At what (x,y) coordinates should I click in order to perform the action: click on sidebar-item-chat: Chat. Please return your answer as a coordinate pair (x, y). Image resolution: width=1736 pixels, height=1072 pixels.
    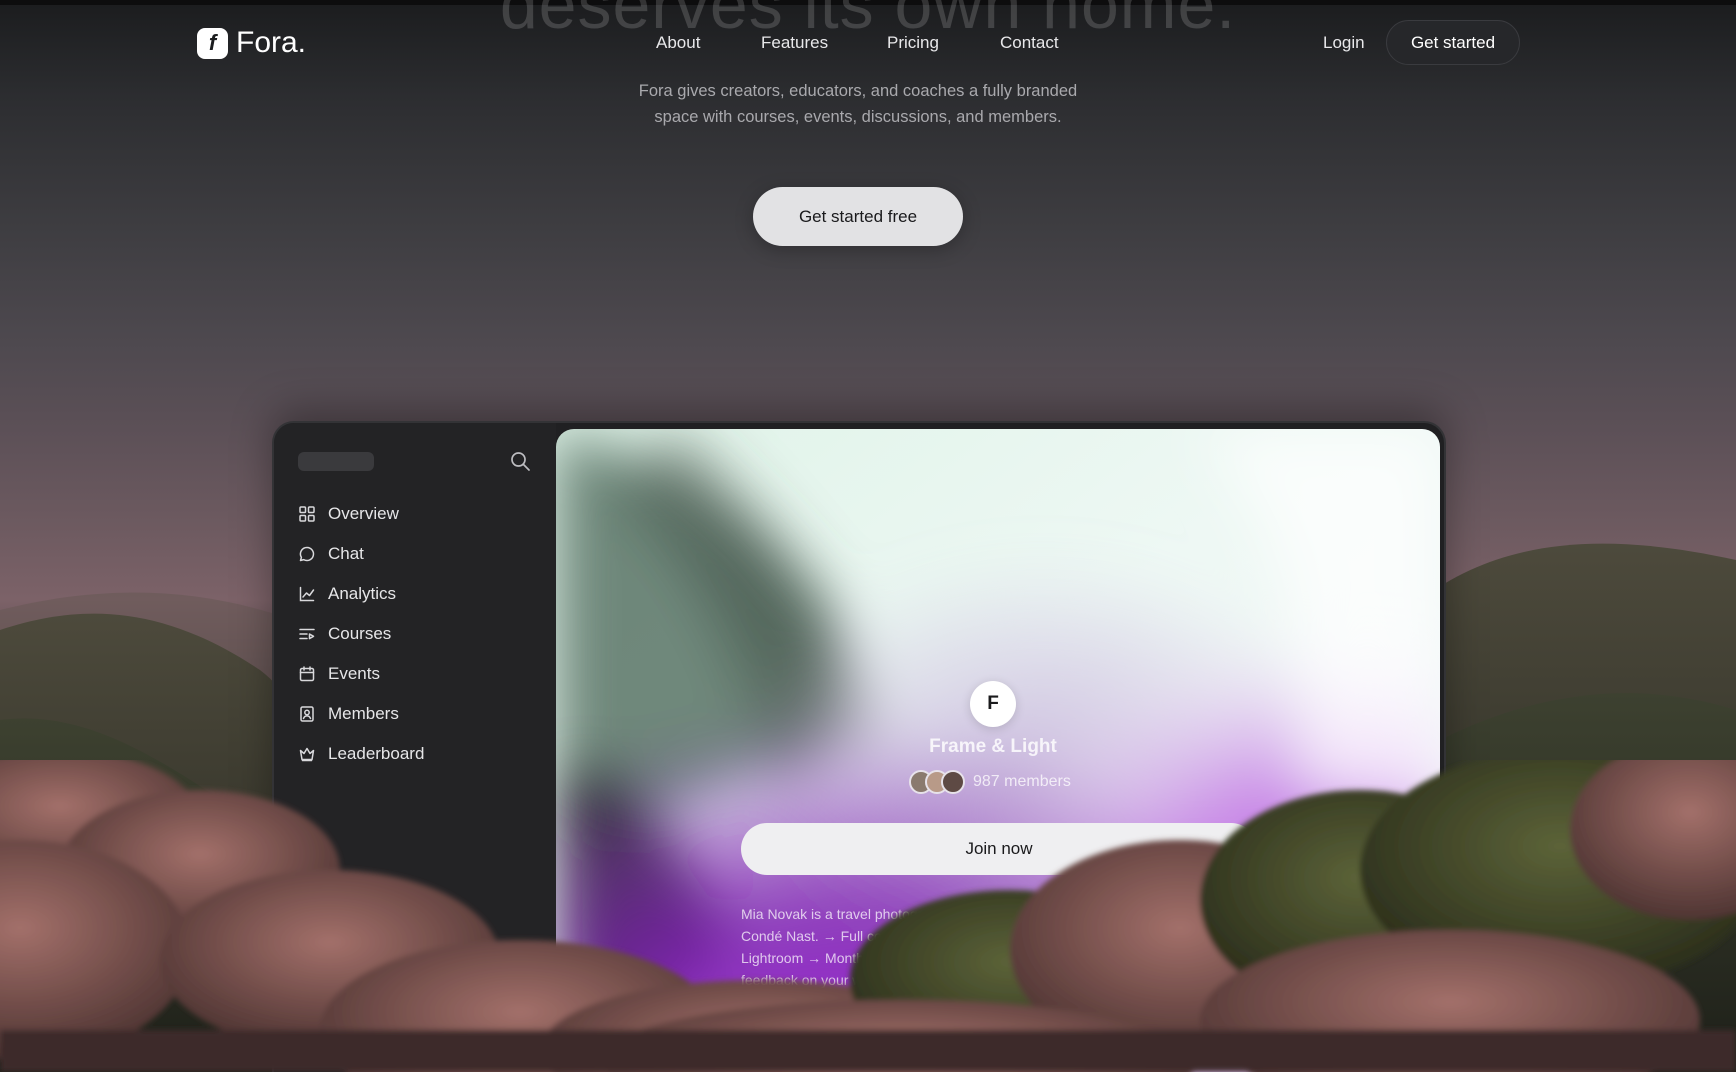
    Looking at the image, I should click on (331, 554).